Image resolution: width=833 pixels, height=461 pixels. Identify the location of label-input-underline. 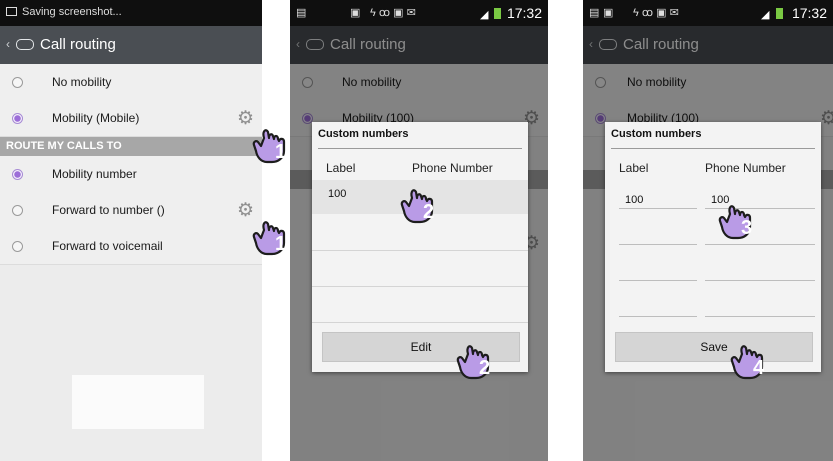
(658, 208).